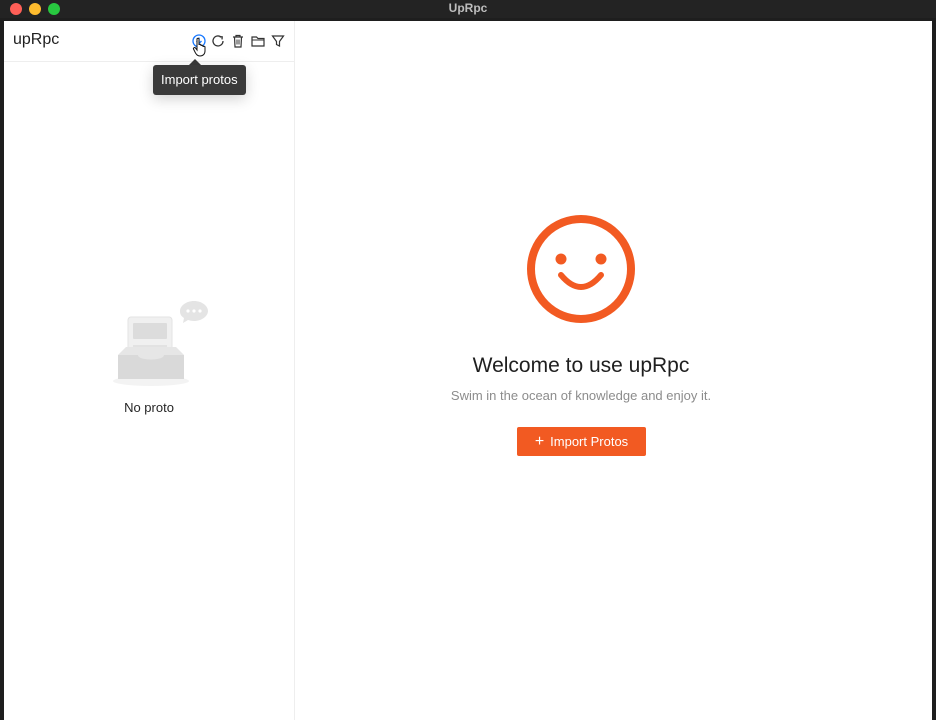  Describe the element at coordinates (238, 41) in the screenshot. I see `trash-icon` at that location.